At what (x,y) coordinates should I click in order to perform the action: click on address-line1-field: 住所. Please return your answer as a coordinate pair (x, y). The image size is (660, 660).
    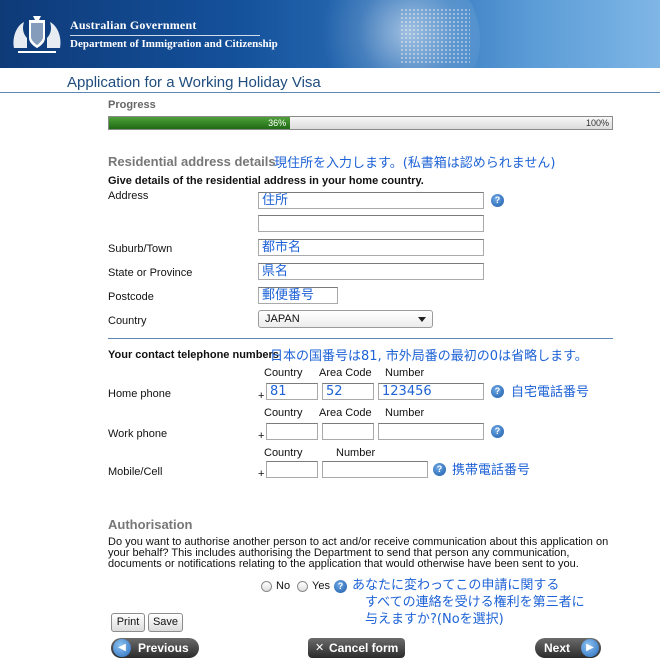
    Looking at the image, I should click on (371, 200).